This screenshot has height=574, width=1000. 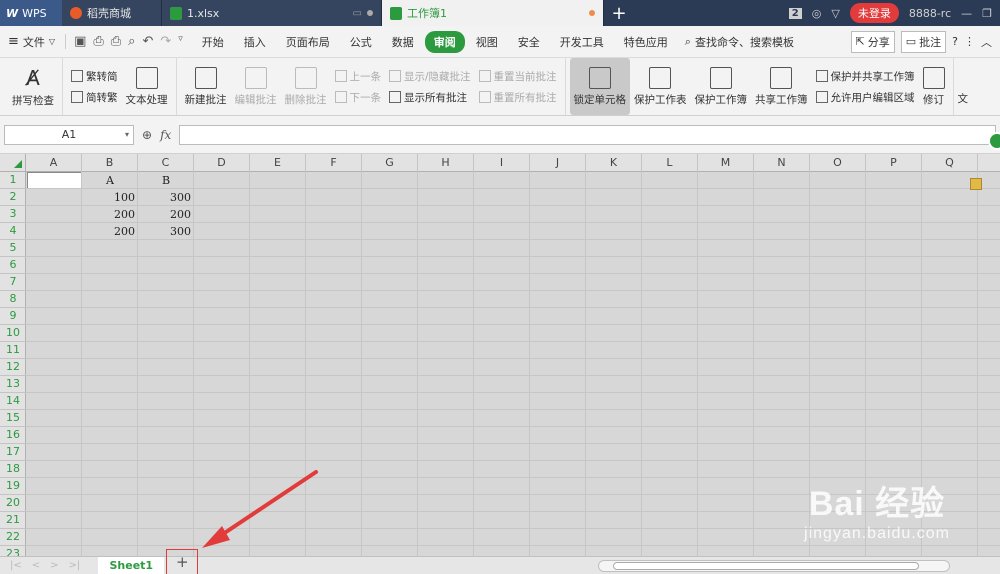 I want to click on row-header-10: 10, so click(x=13, y=333).